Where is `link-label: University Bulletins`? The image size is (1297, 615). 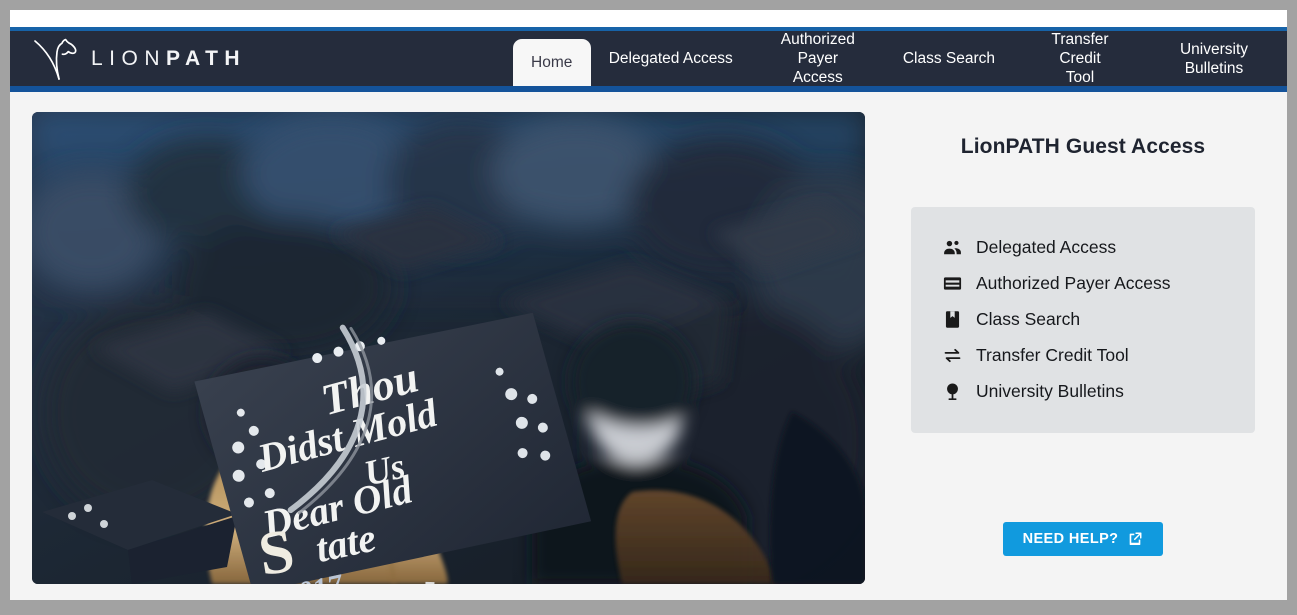 link-label: University Bulletins is located at coordinates (1050, 391).